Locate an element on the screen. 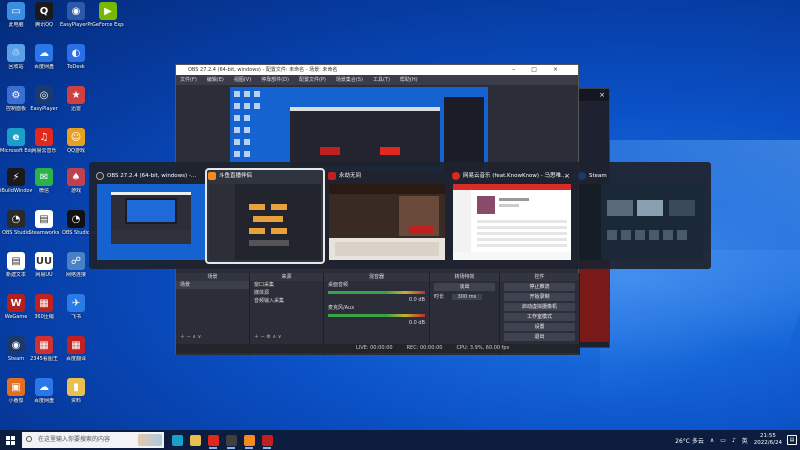 This screenshot has width=800, height=450. controls-dock-header: 控件 is located at coordinates (539, 277).